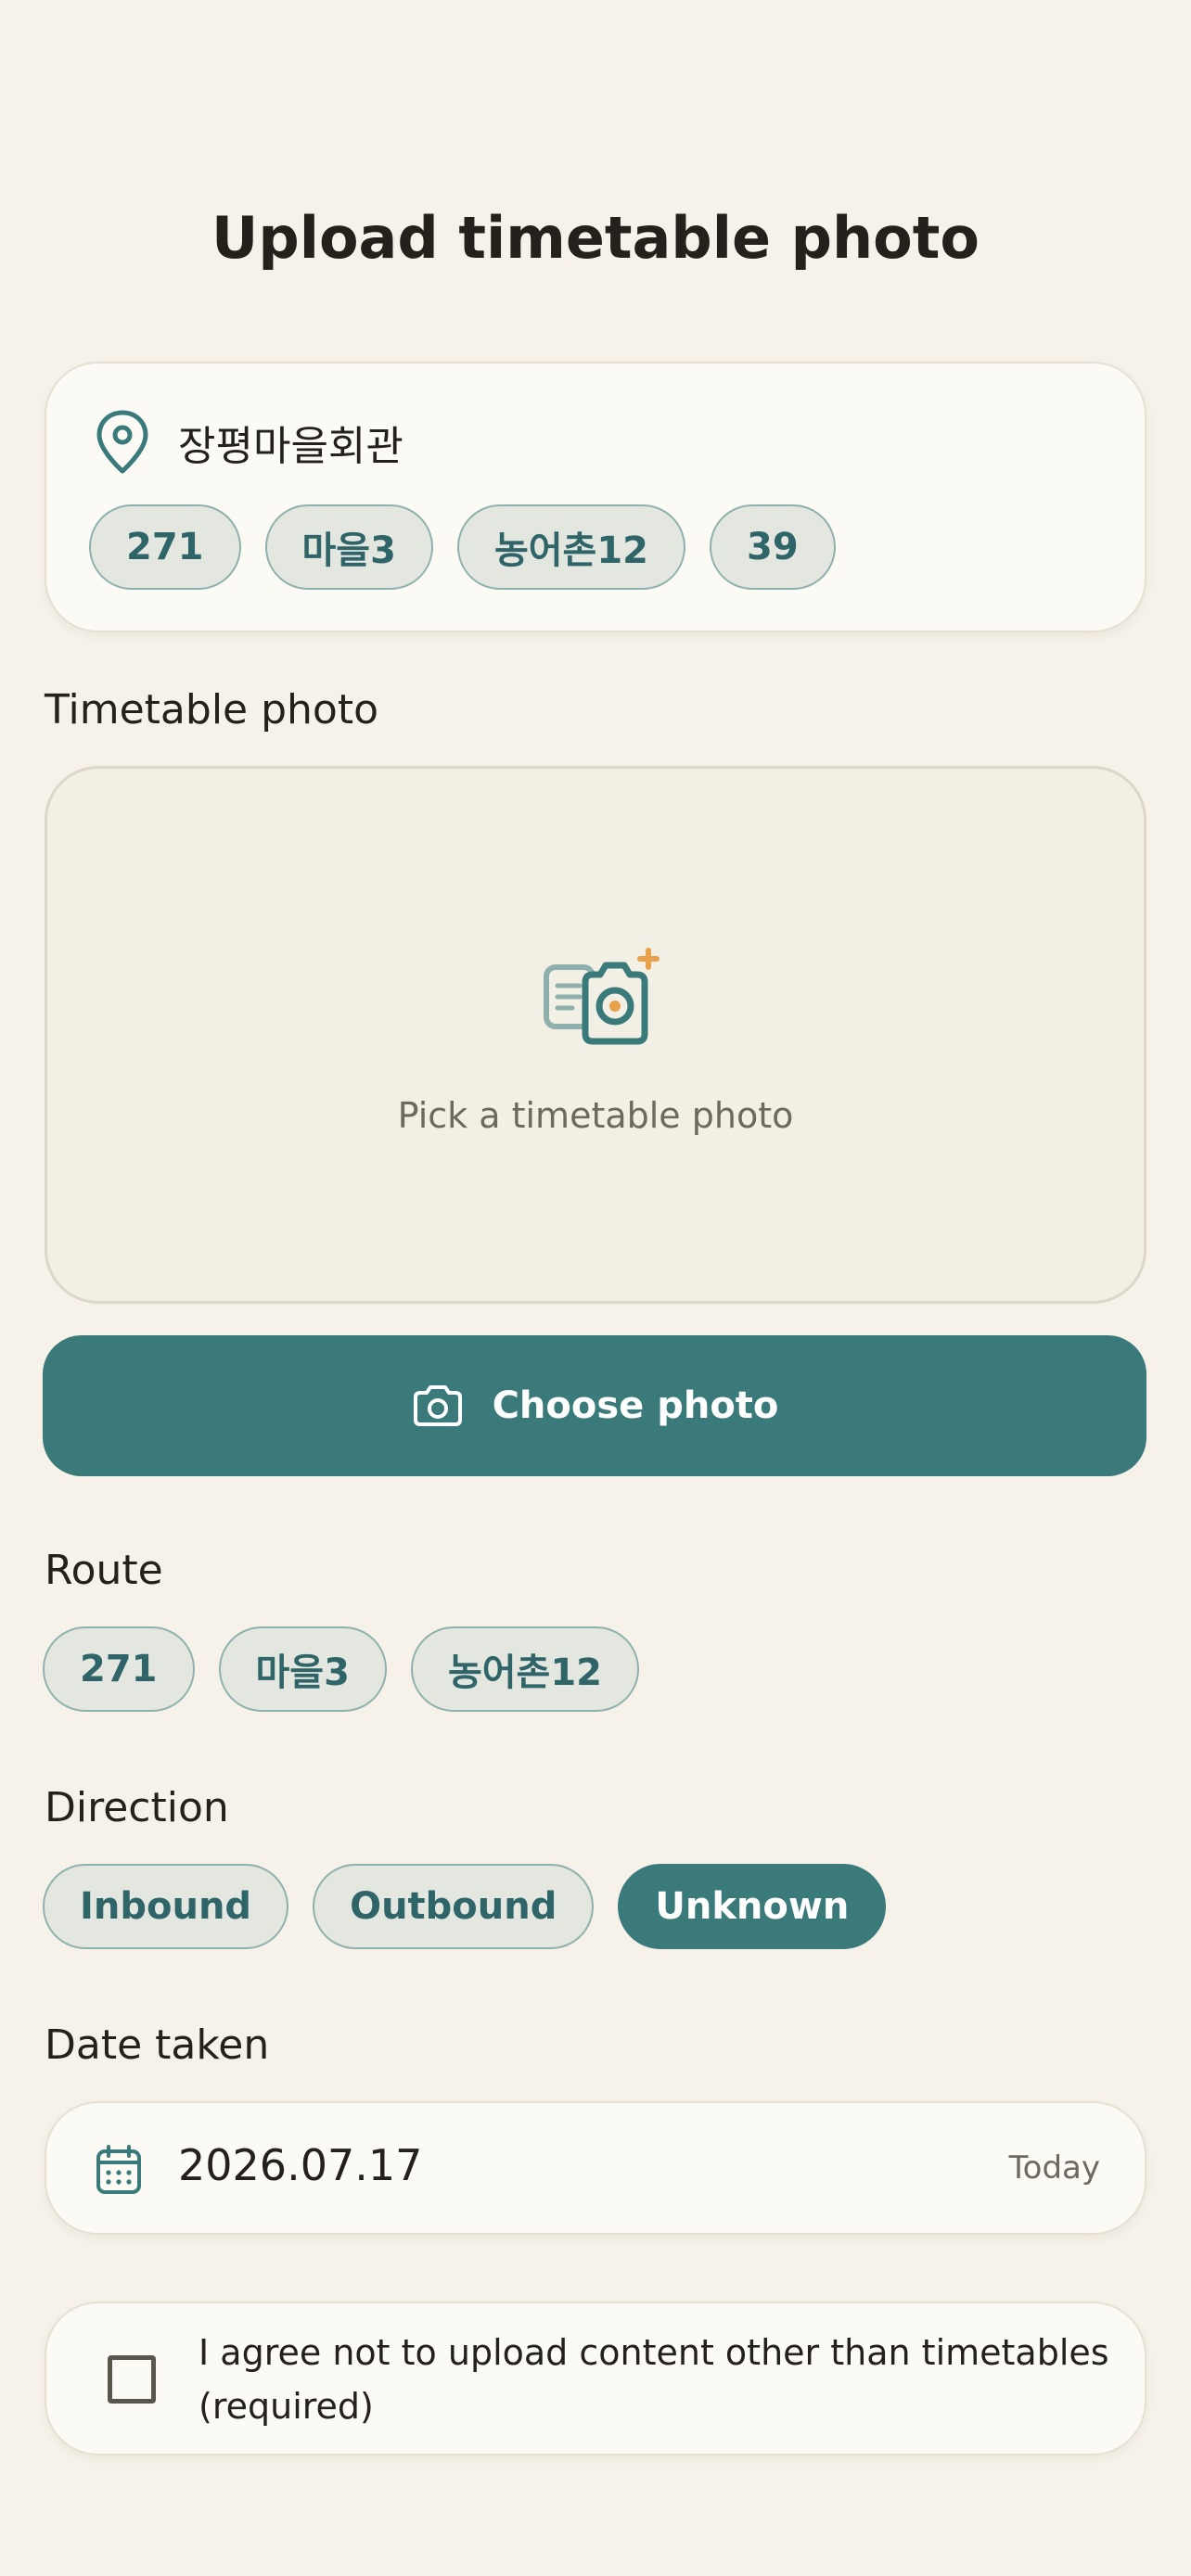 This screenshot has width=1191, height=2576. What do you see at coordinates (212, 709) in the screenshot?
I see `timetable-photo-label: Timetable photo` at bounding box center [212, 709].